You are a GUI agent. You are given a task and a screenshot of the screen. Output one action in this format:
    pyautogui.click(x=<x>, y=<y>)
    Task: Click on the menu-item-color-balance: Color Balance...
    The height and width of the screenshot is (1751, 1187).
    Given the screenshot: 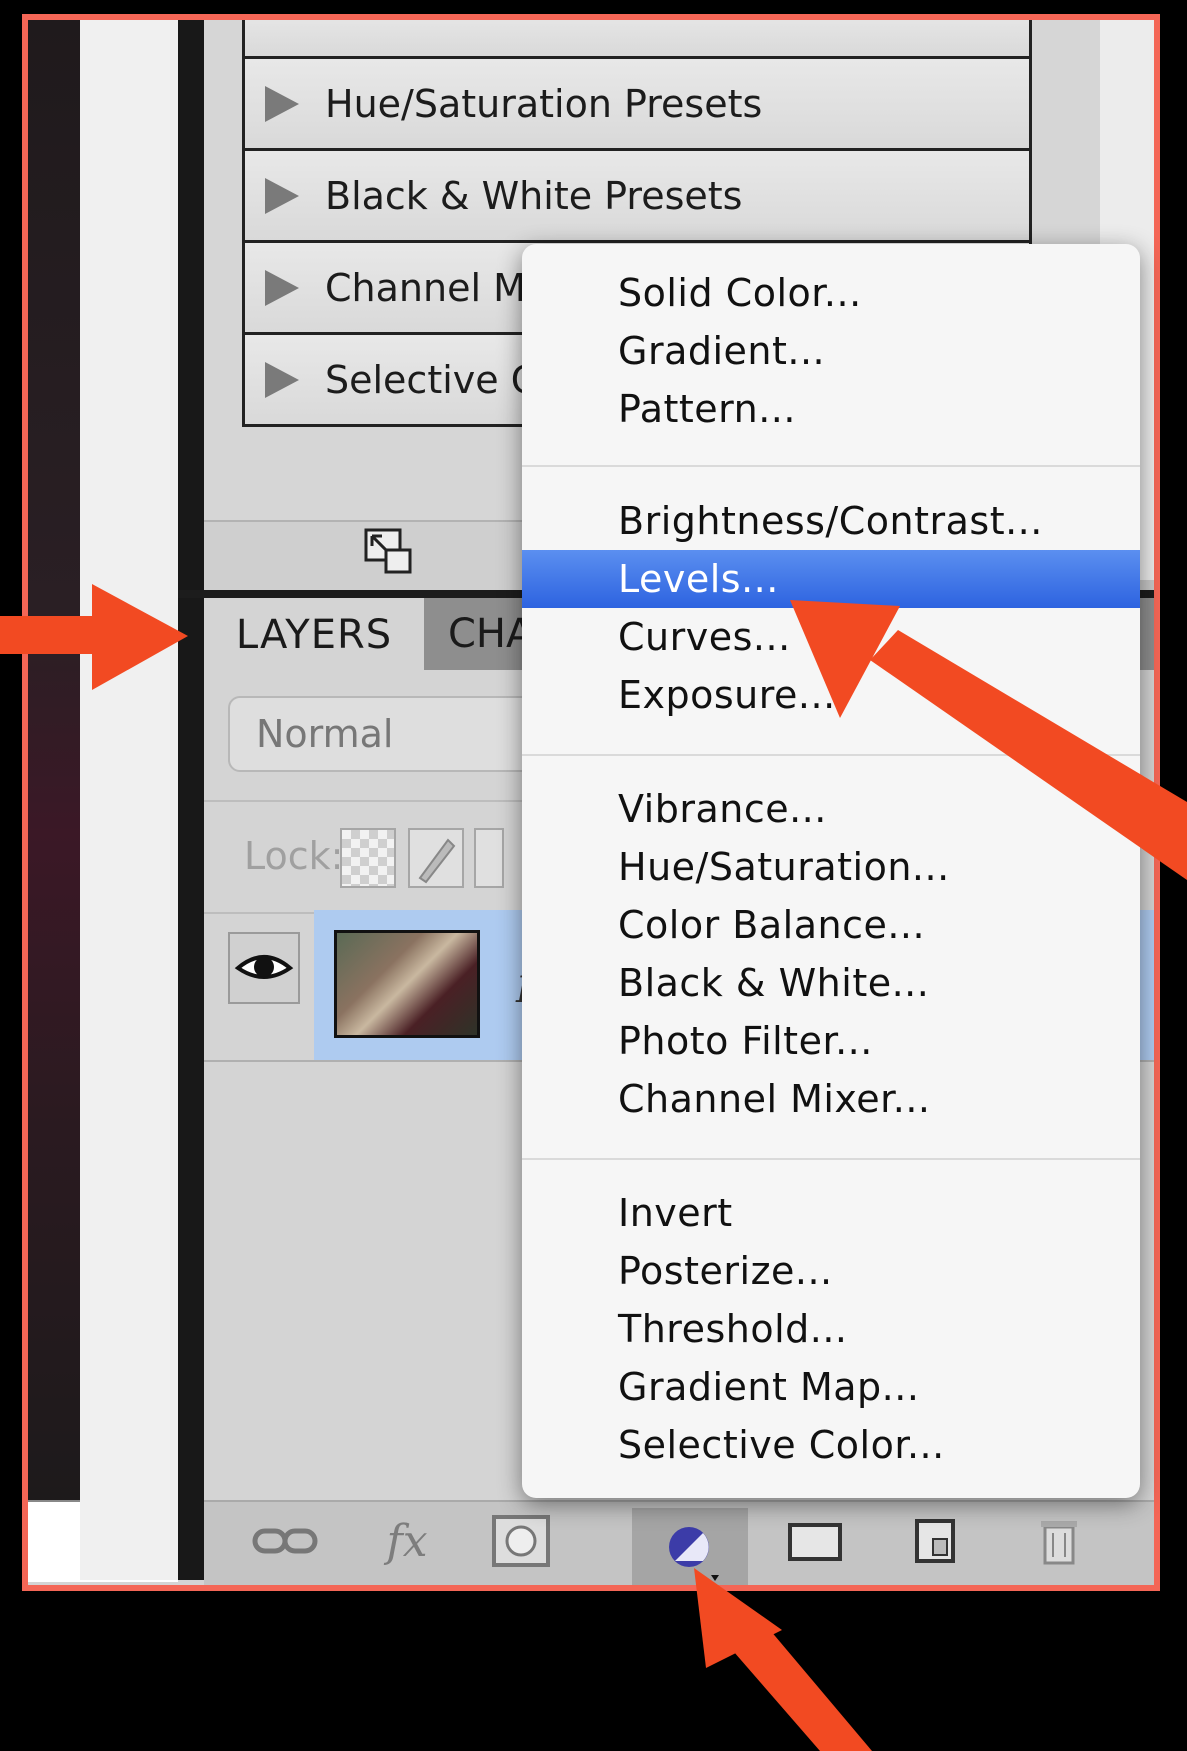 What is the action you would take?
    pyautogui.click(x=831, y=925)
    